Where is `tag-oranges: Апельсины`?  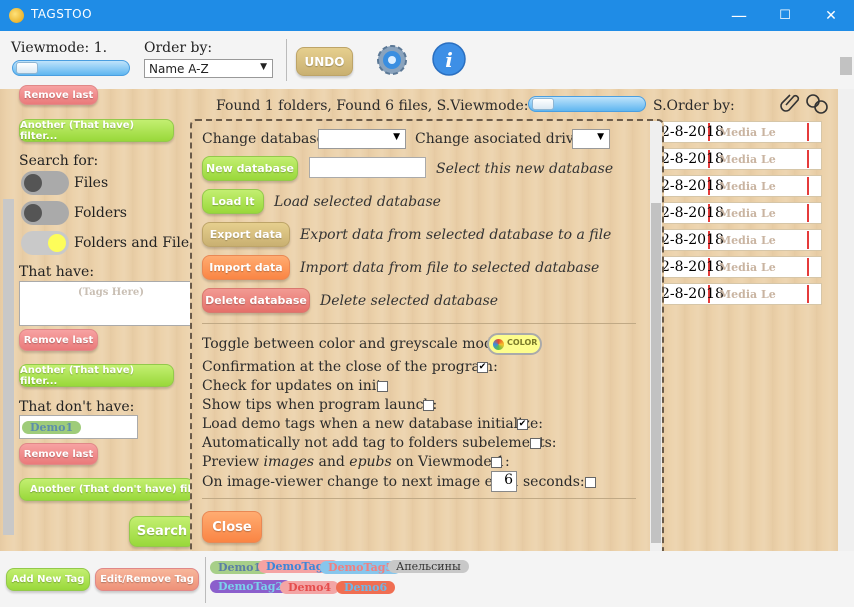 tag-oranges: Апельсины is located at coordinates (428, 566).